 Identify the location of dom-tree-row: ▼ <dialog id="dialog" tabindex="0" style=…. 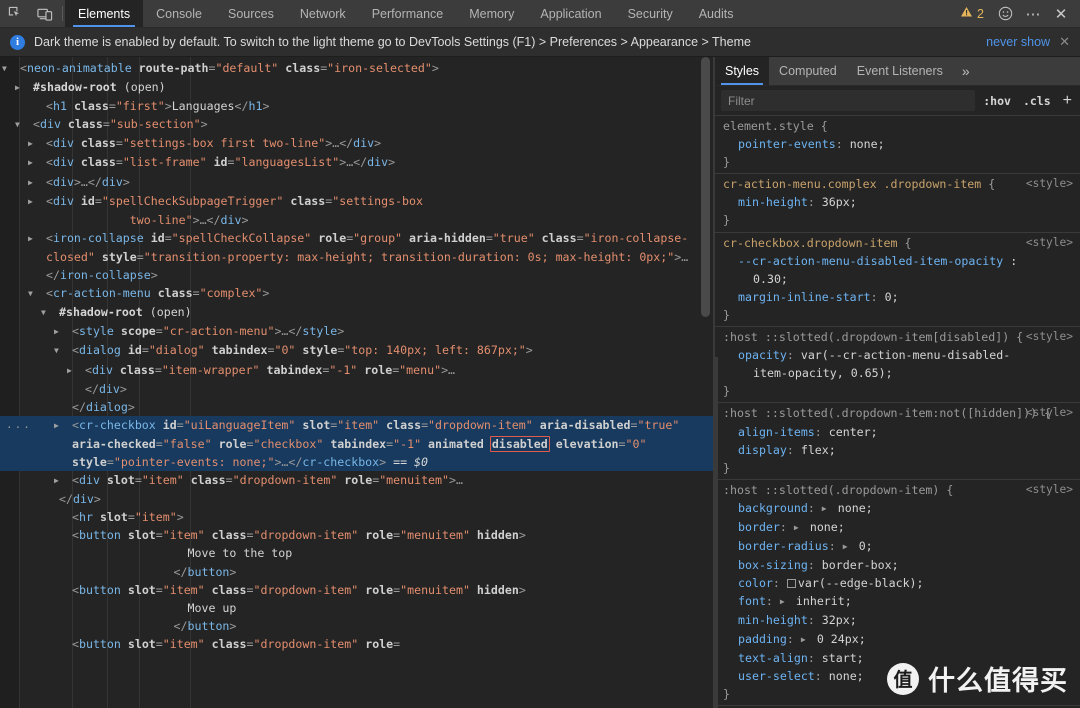
(357, 350).